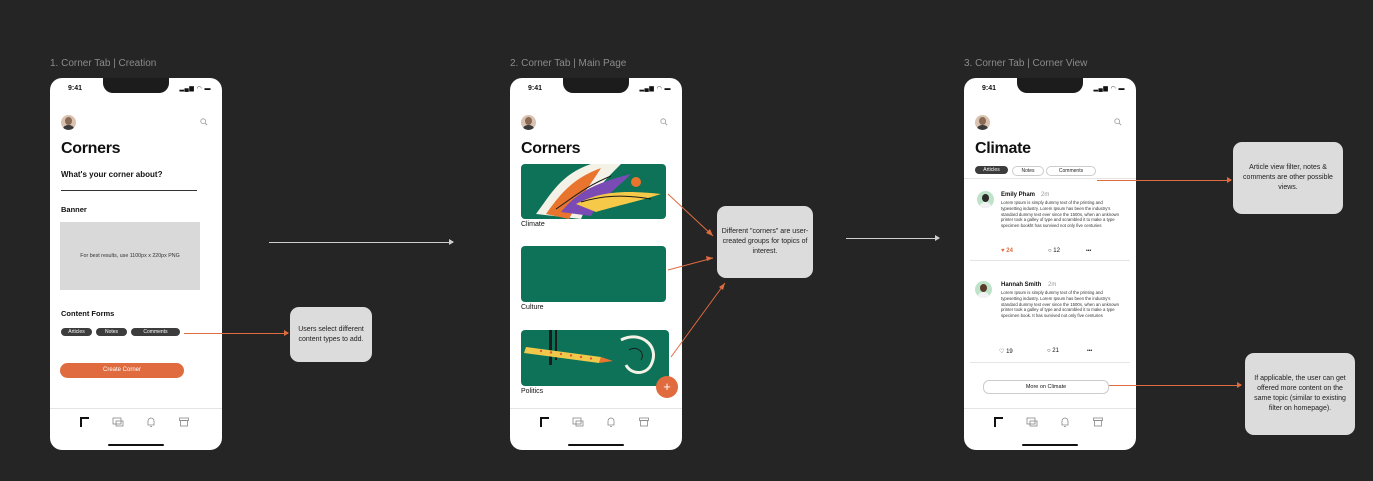  Describe the element at coordinates (1164, 180) in the screenshot. I see `connector-filters` at that location.